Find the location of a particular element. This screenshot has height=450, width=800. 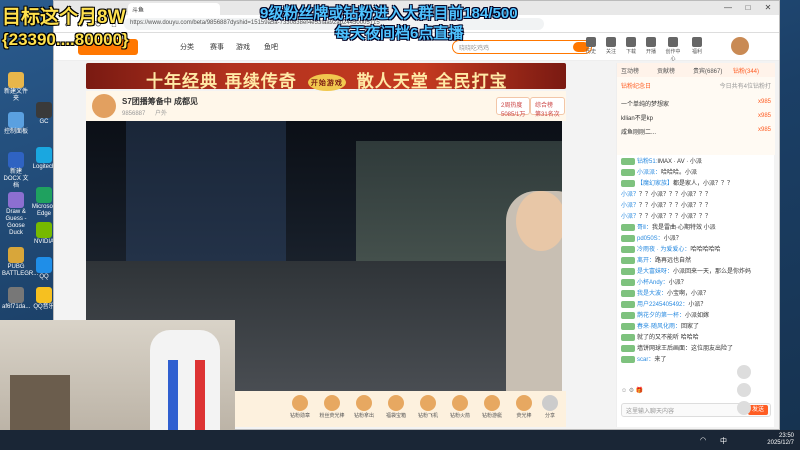

follow-icon: 关注 is located at coordinates (611, 46).